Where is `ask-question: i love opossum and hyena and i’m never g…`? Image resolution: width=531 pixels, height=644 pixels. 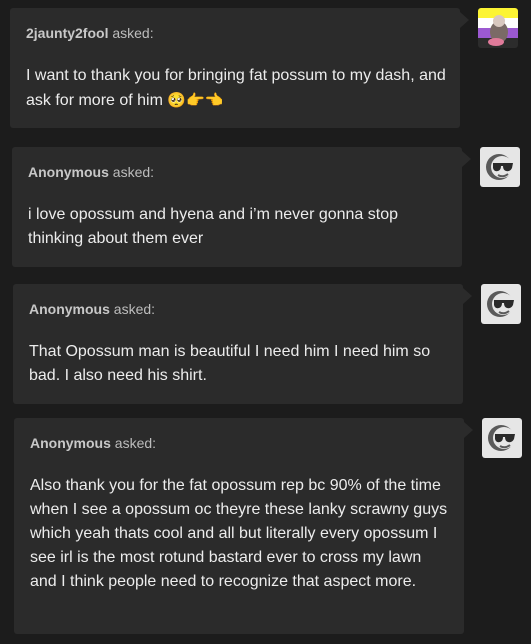
ask-question: i love opossum and hyena and i’m never g… is located at coordinates (238, 227).